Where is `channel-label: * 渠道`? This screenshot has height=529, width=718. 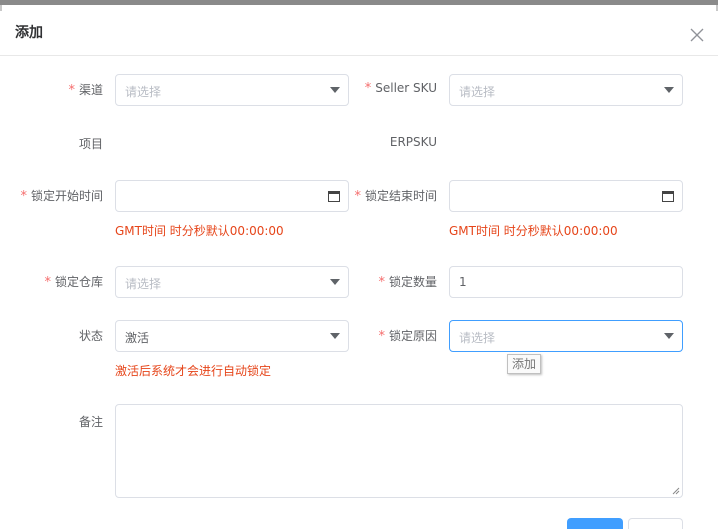 channel-label: * 渠道 is located at coordinates (85, 90).